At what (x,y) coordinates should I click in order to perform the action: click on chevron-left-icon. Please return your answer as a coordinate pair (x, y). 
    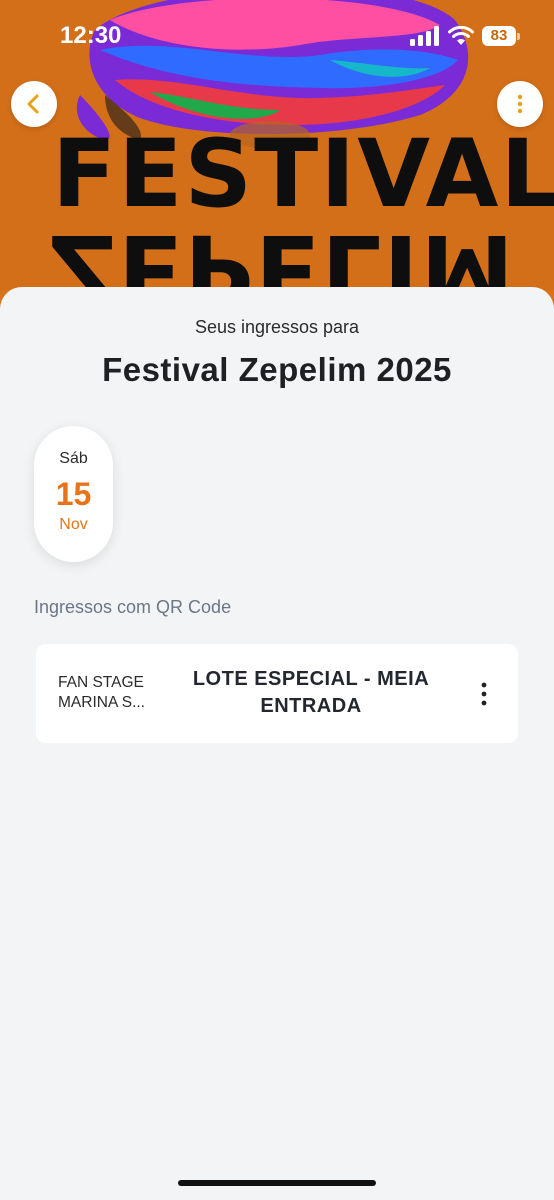
    Looking at the image, I should click on (33, 104).